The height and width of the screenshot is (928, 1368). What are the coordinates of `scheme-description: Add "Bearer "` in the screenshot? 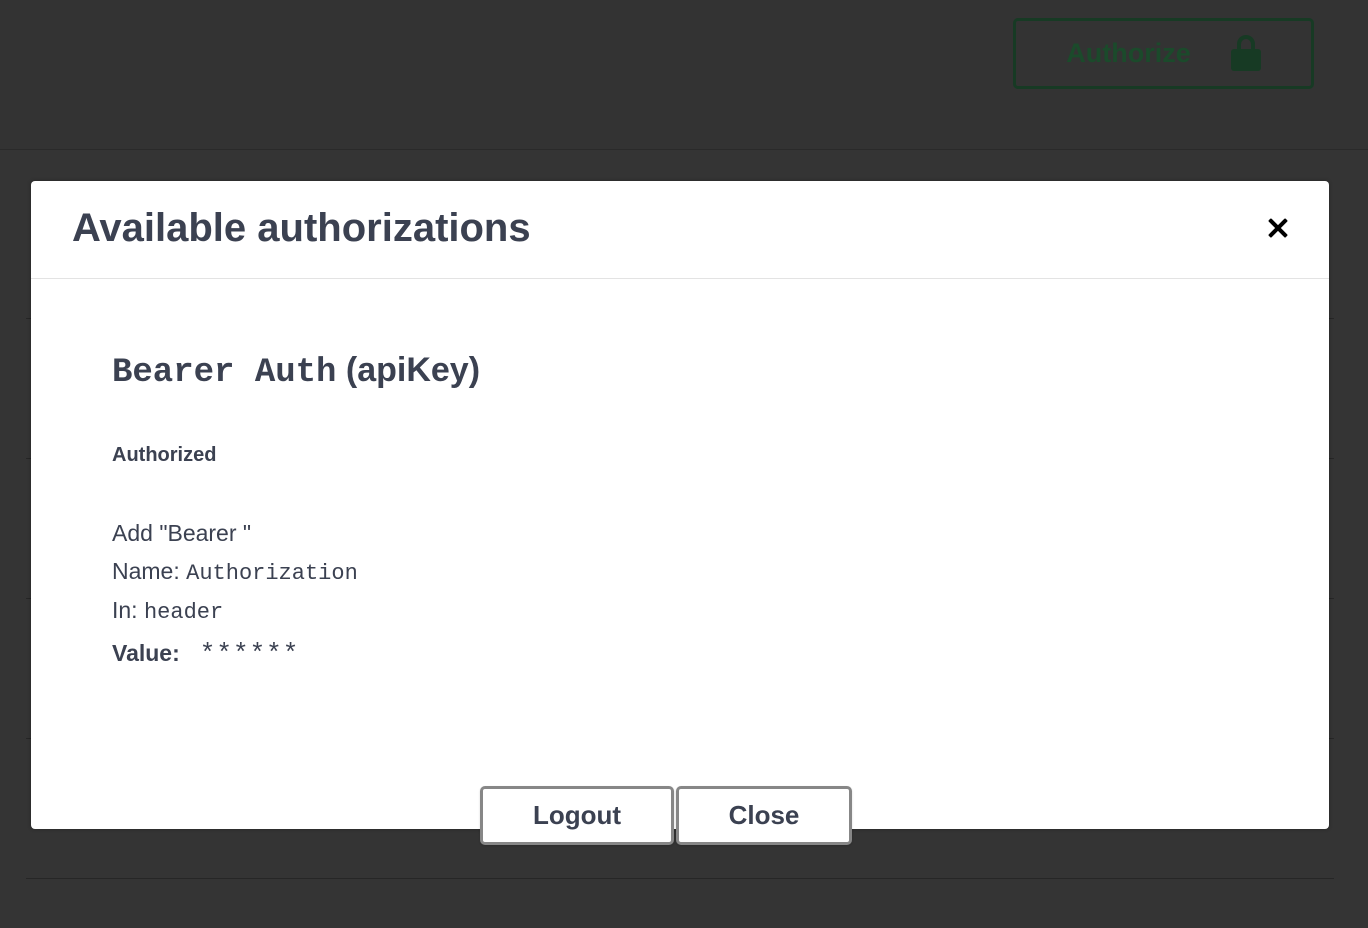 It's located at (182, 533).